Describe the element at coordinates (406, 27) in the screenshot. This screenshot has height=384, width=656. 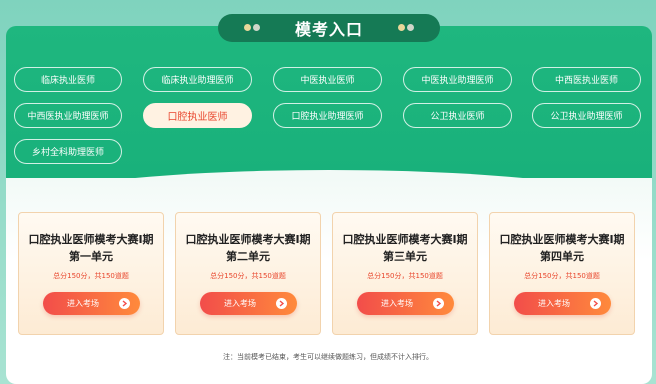
I see `decor-dots-right-icon` at that location.